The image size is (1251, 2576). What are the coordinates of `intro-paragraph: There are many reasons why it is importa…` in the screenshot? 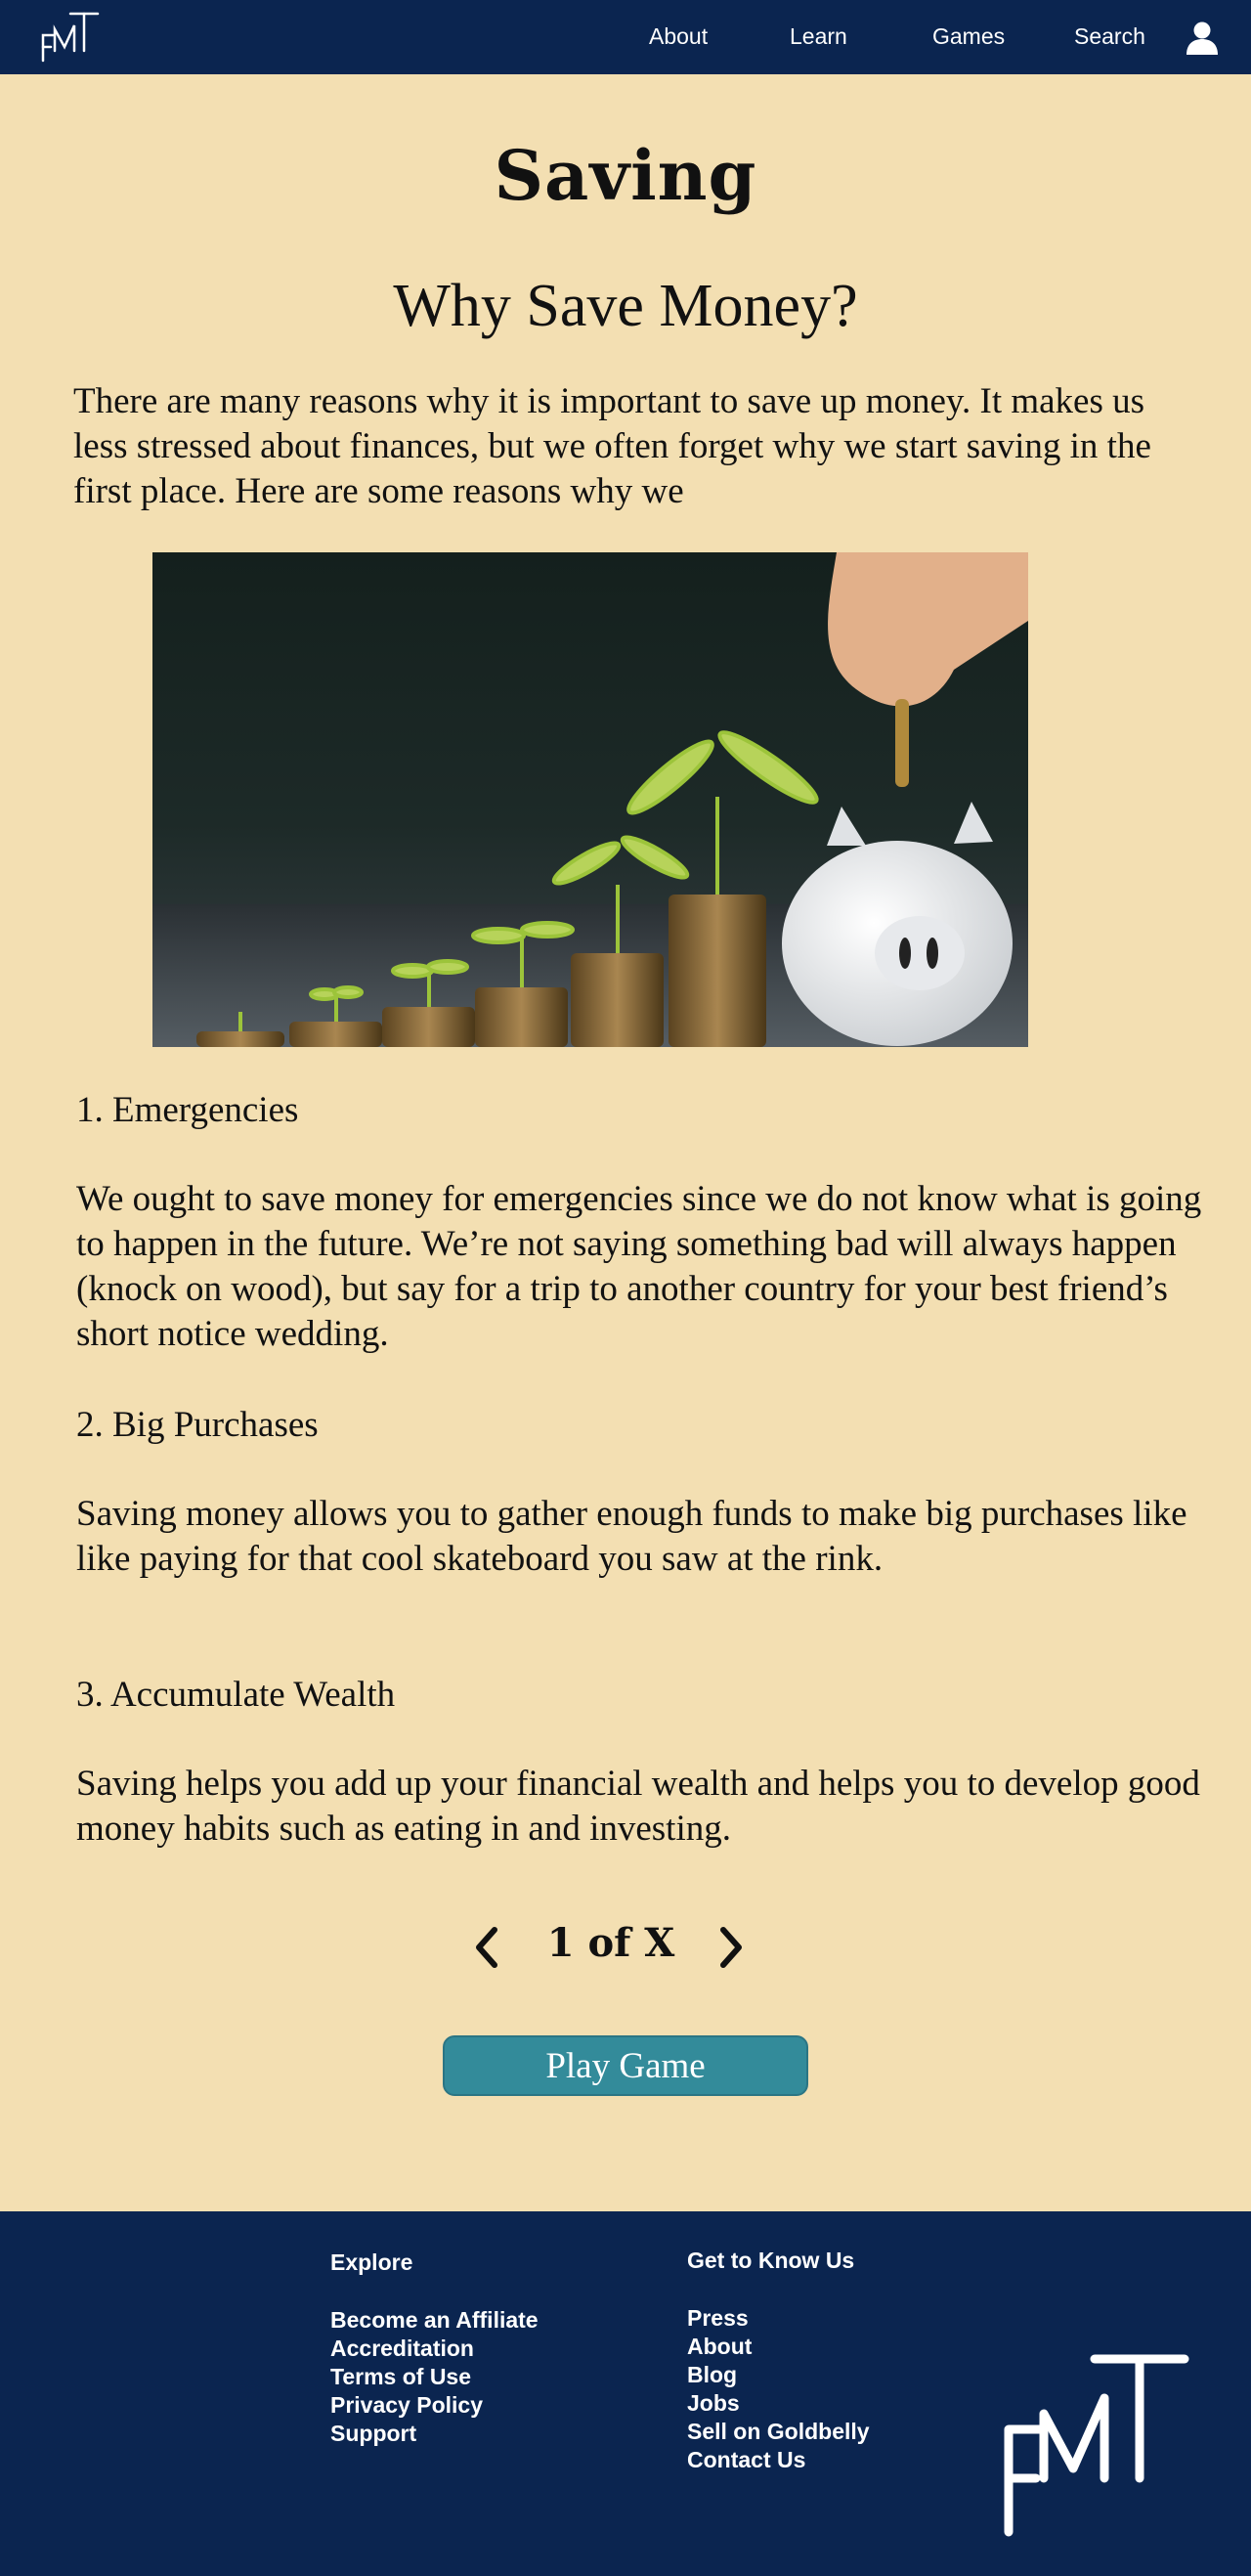 It's located at (612, 446).